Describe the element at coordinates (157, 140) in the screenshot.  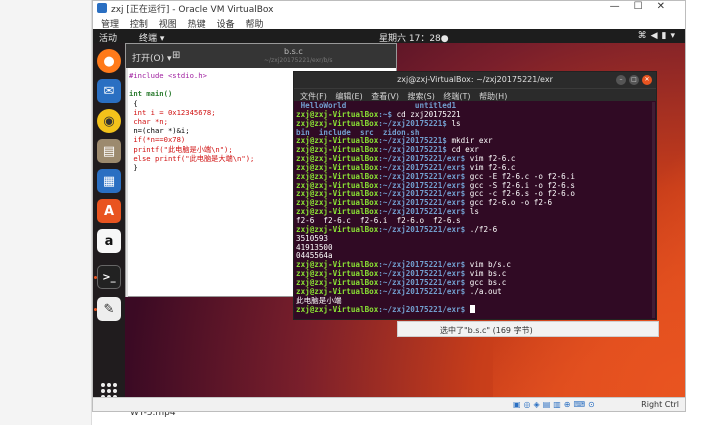
I see `code-line: if(*n==0x78)` at that location.